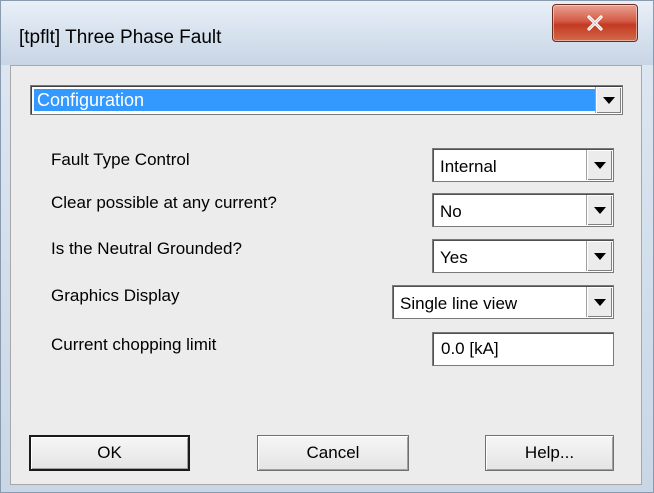  I want to click on window-title: [tpflt] Three Phase Fault, so click(120, 37).